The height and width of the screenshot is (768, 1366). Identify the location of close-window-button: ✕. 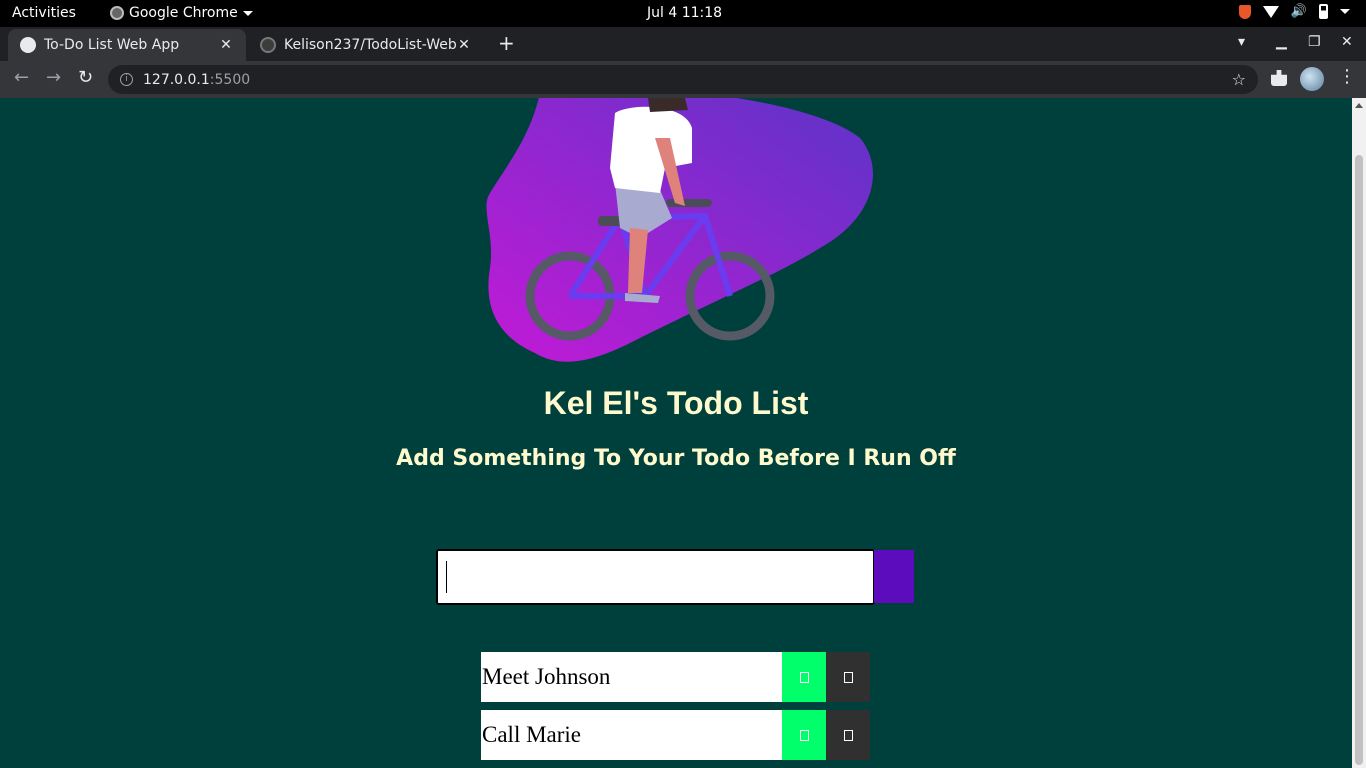
(1347, 42).